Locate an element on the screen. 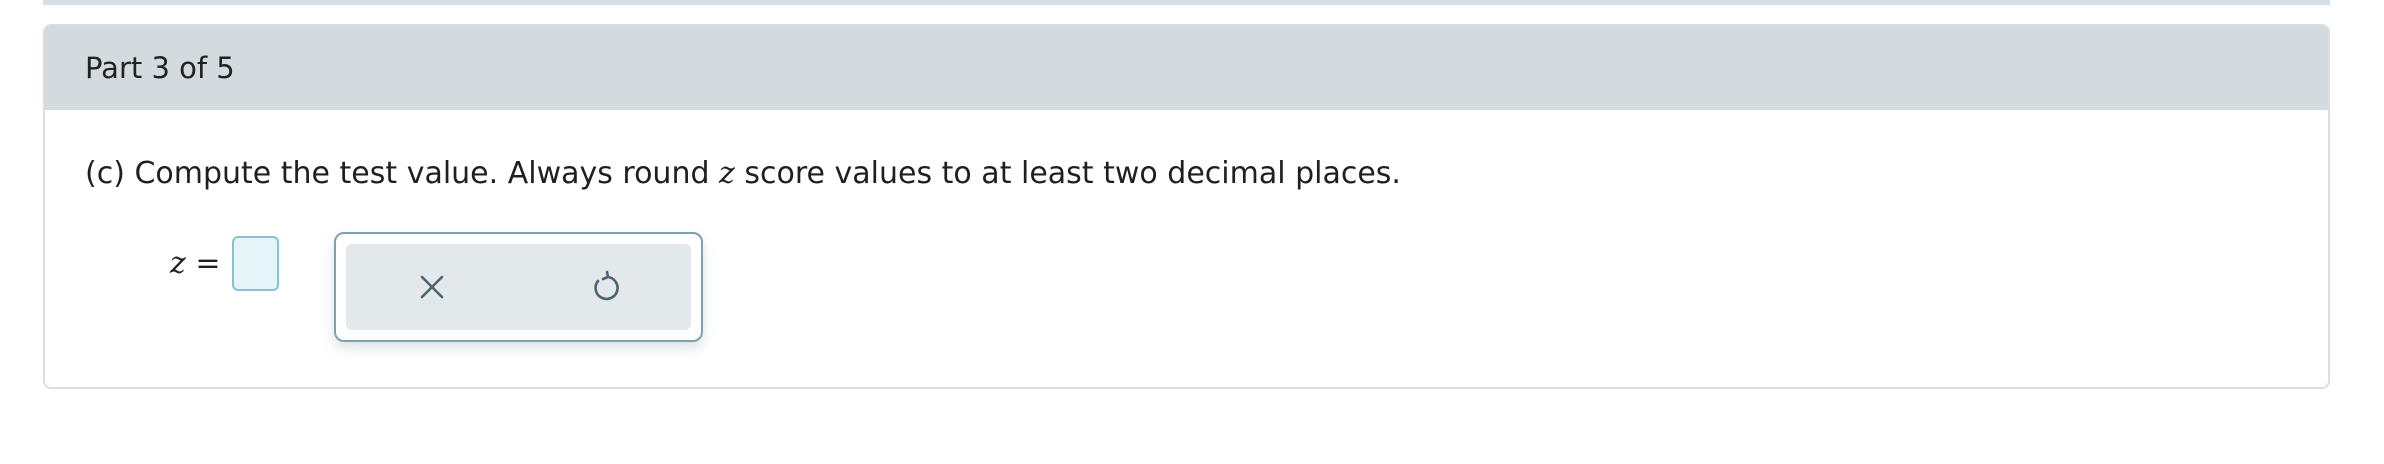  clear-answer-button is located at coordinates (432, 287).